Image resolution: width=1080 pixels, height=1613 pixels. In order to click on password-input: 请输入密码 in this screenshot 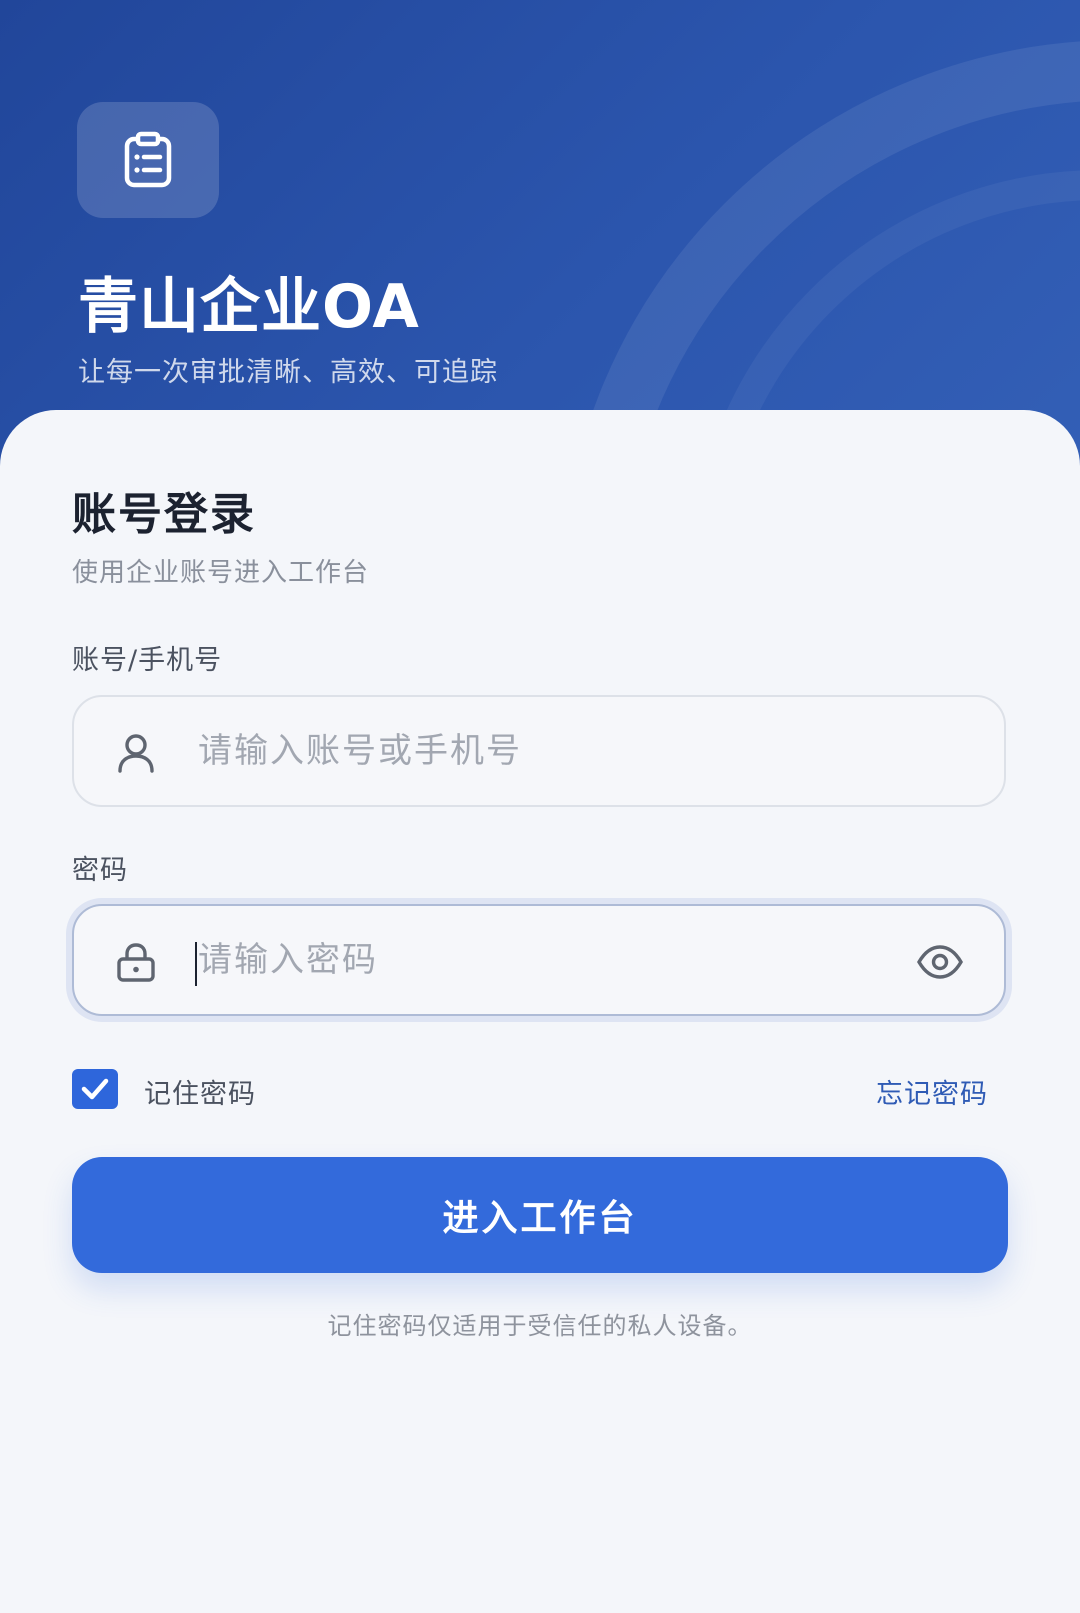, I will do `click(539, 960)`.